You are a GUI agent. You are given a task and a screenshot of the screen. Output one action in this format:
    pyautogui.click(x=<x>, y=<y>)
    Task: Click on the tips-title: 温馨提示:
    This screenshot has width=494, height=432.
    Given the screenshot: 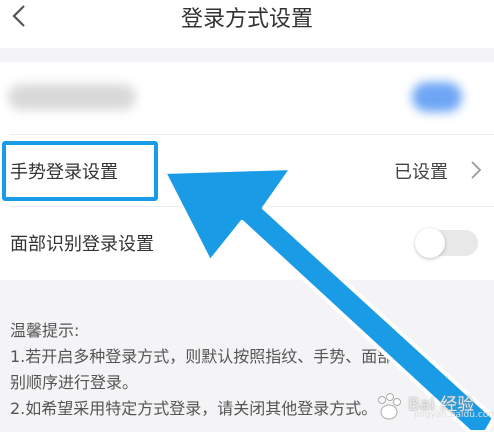 What is the action you would take?
    pyautogui.click(x=45, y=330)
    